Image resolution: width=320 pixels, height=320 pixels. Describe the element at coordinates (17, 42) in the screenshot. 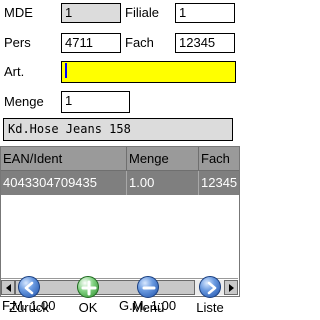

I see `pers-label: Pers` at that location.